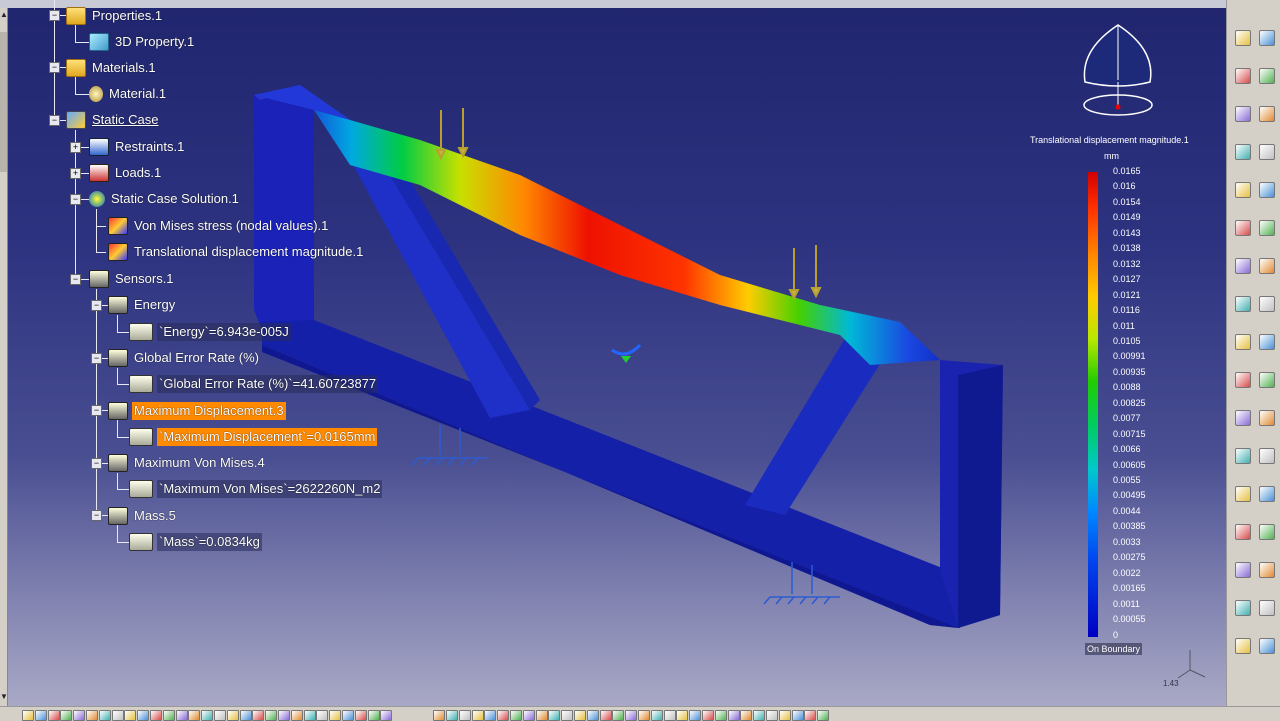 This screenshot has width=1280, height=721. I want to click on tree-node-mass: Mass.5, so click(143, 516).